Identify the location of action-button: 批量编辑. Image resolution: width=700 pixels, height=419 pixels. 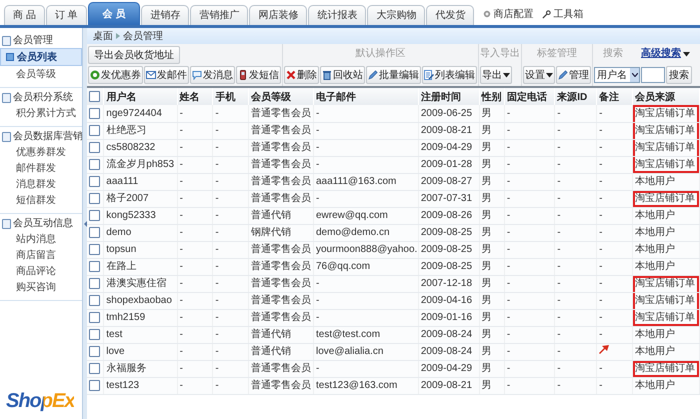
(393, 75).